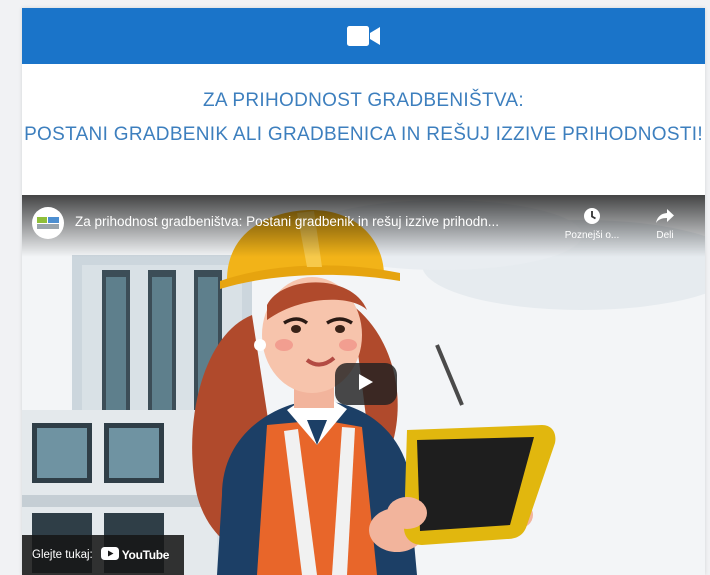  What do you see at coordinates (665, 218) in the screenshot?
I see `share-icon` at bounding box center [665, 218].